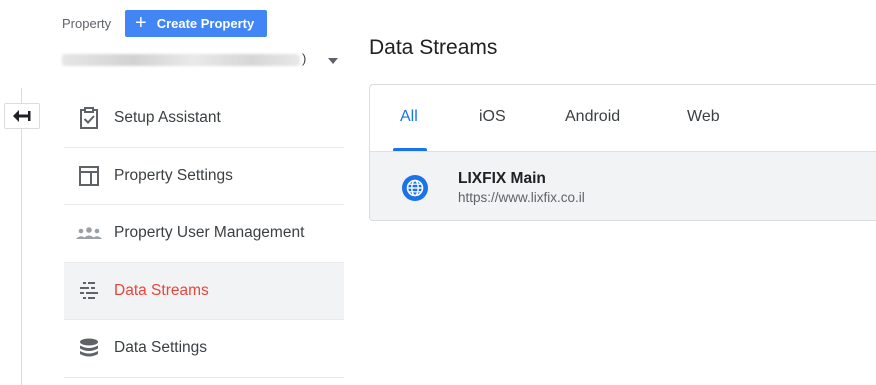 Image resolution: width=876 pixels, height=385 pixels. I want to click on menu-item-setup-assistant: Setup Assistant, so click(204, 119).